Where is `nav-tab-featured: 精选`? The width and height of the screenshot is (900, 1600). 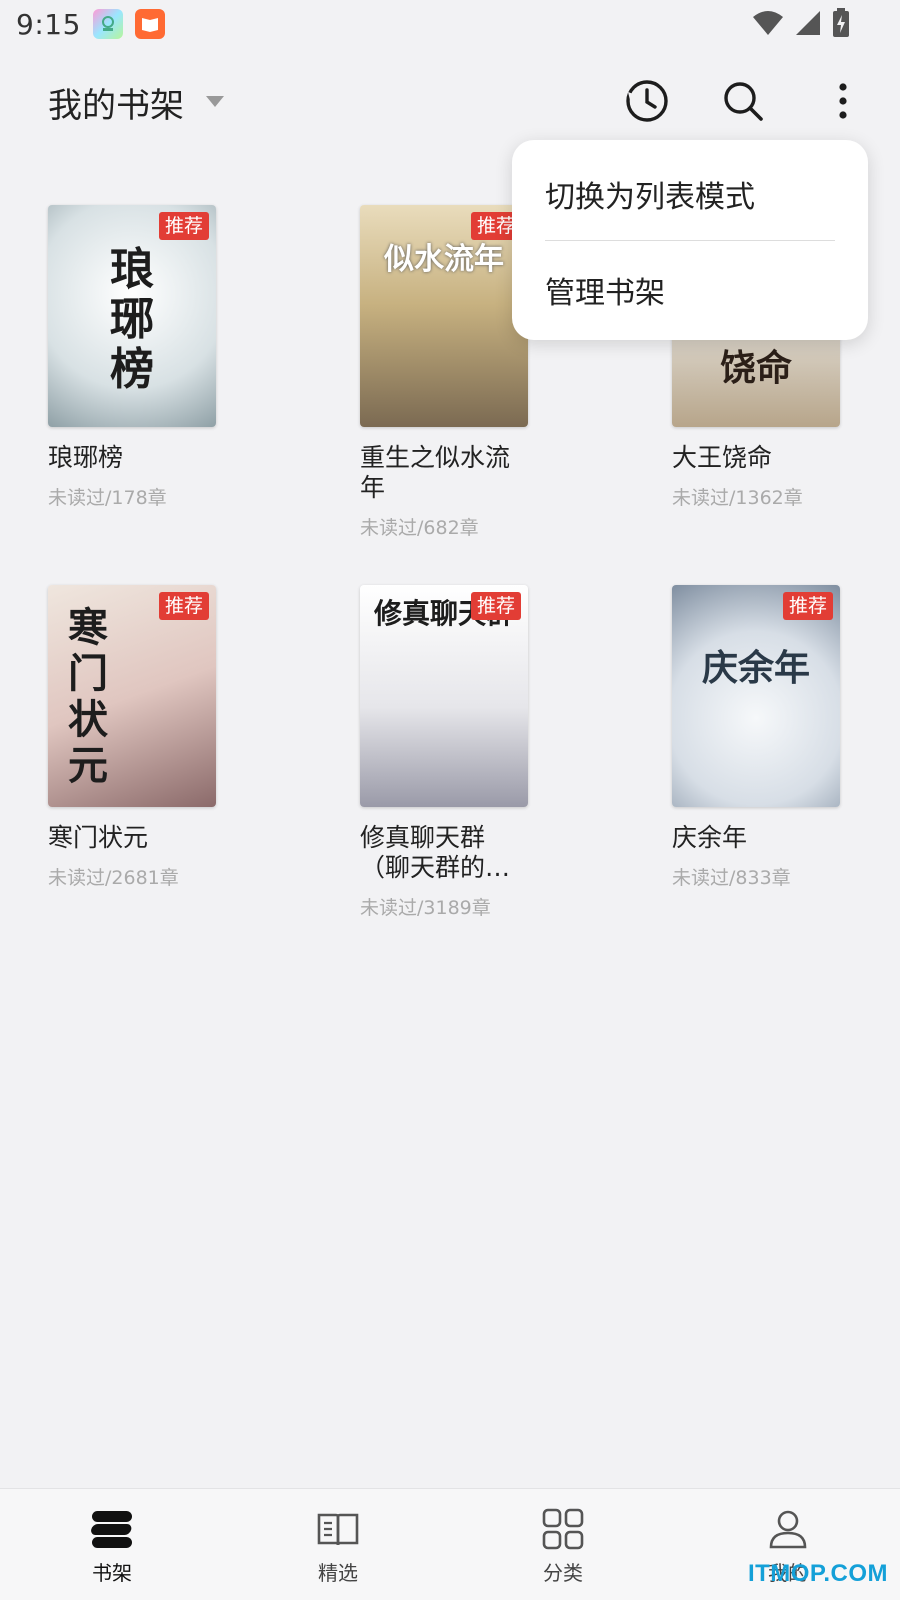 nav-tab-featured: 精选 is located at coordinates (338, 1546).